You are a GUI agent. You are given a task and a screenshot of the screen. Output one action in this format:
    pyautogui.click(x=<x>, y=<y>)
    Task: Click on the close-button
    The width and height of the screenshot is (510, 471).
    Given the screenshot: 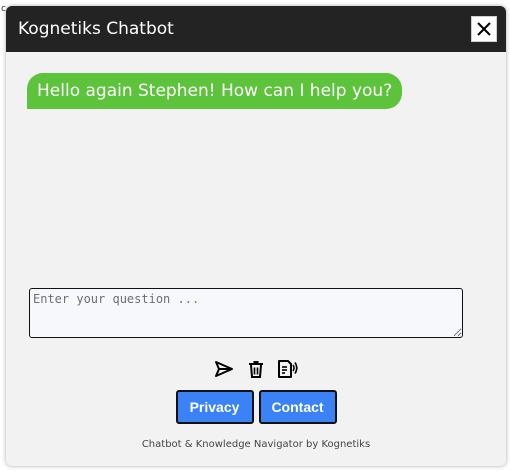 What is the action you would take?
    pyautogui.click(x=484, y=29)
    